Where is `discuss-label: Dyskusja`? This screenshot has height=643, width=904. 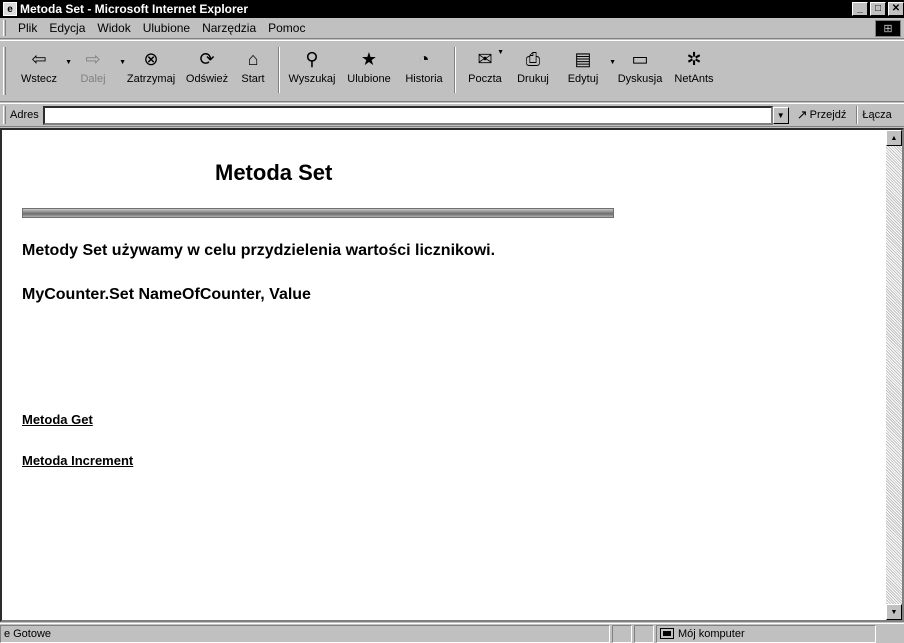
discuss-label: Dyskusja is located at coordinates (640, 79).